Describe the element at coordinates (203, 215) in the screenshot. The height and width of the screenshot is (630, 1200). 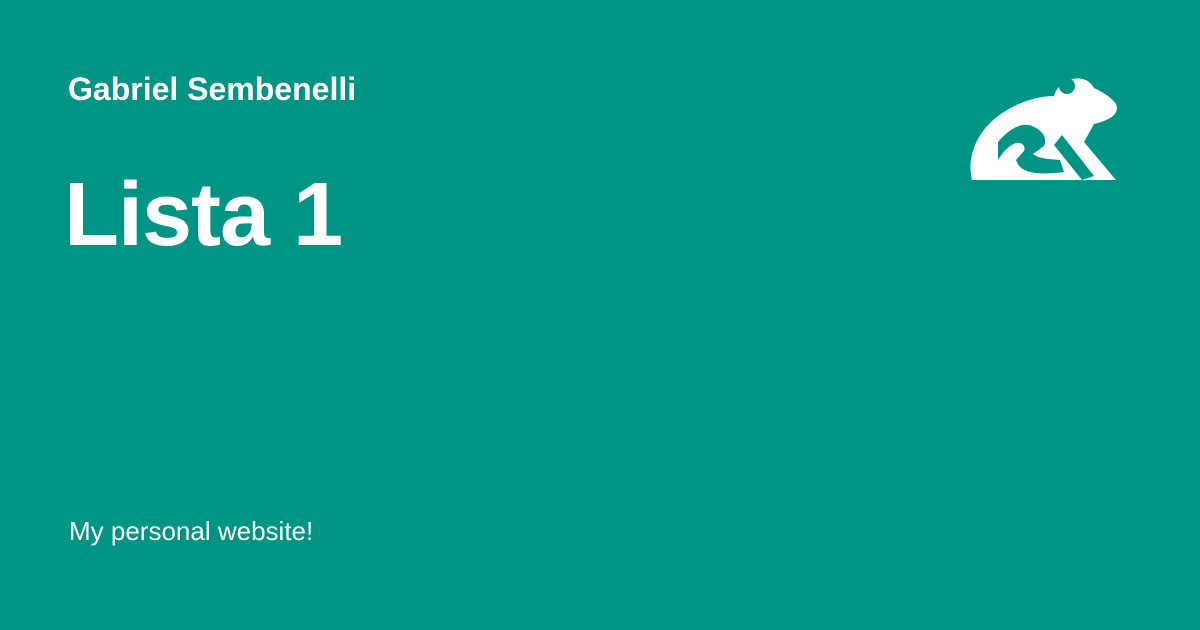
I see `page-title: Lista 1` at that location.